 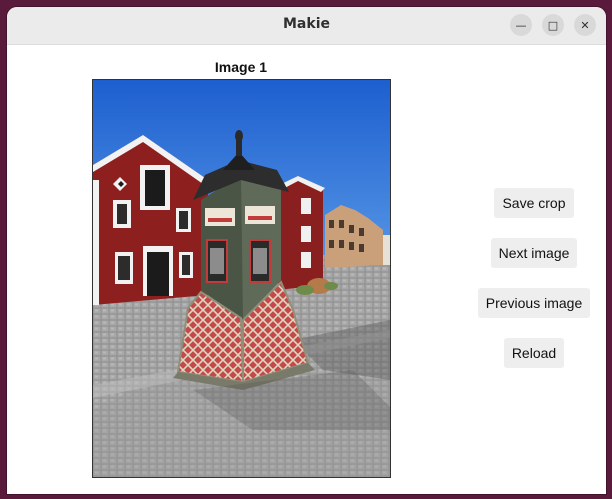 What do you see at coordinates (534, 253) in the screenshot?
I see `next-image-button: Next image` at bounding box center [534, 253].